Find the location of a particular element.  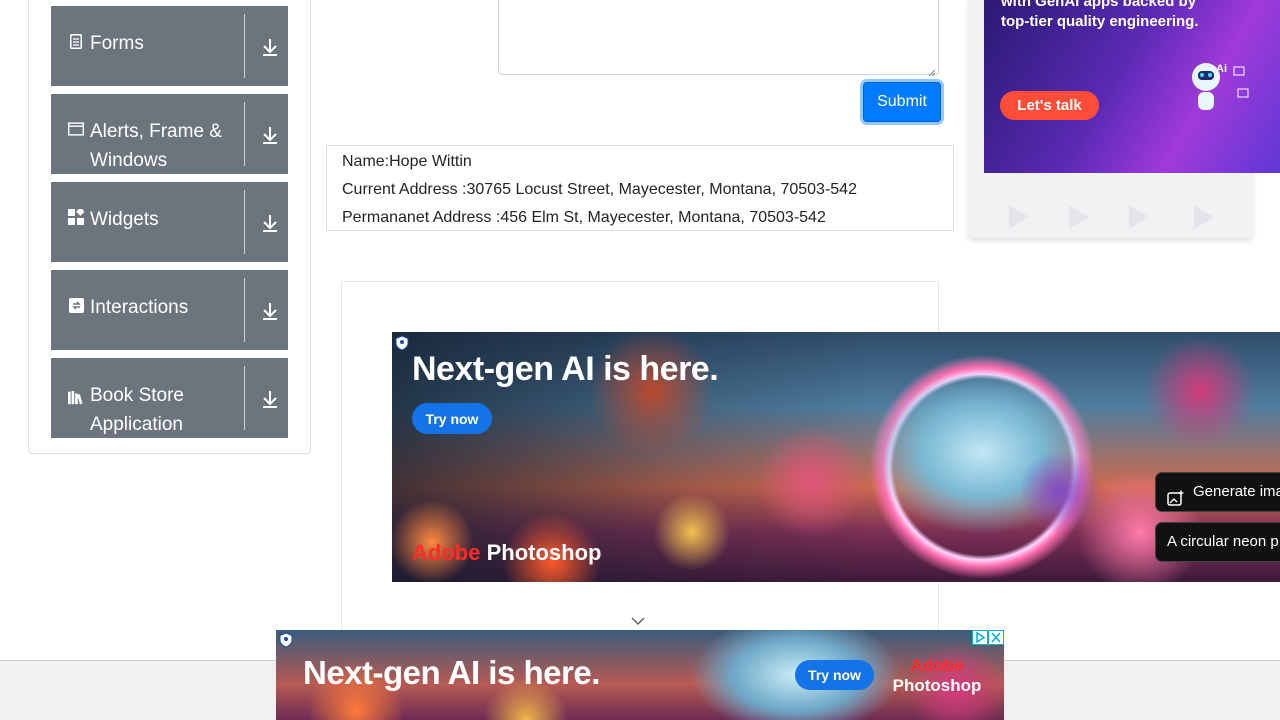

output-name: Name:Hope Wittin is located at coordinates (407, 161).